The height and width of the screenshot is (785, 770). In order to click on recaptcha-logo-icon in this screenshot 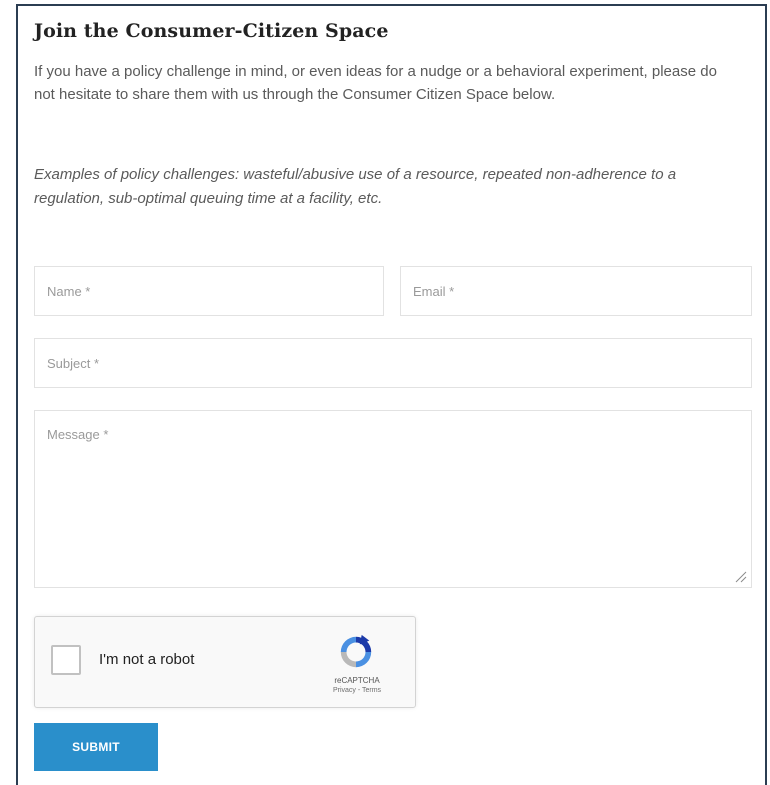, I will do `click(356, 651)`.